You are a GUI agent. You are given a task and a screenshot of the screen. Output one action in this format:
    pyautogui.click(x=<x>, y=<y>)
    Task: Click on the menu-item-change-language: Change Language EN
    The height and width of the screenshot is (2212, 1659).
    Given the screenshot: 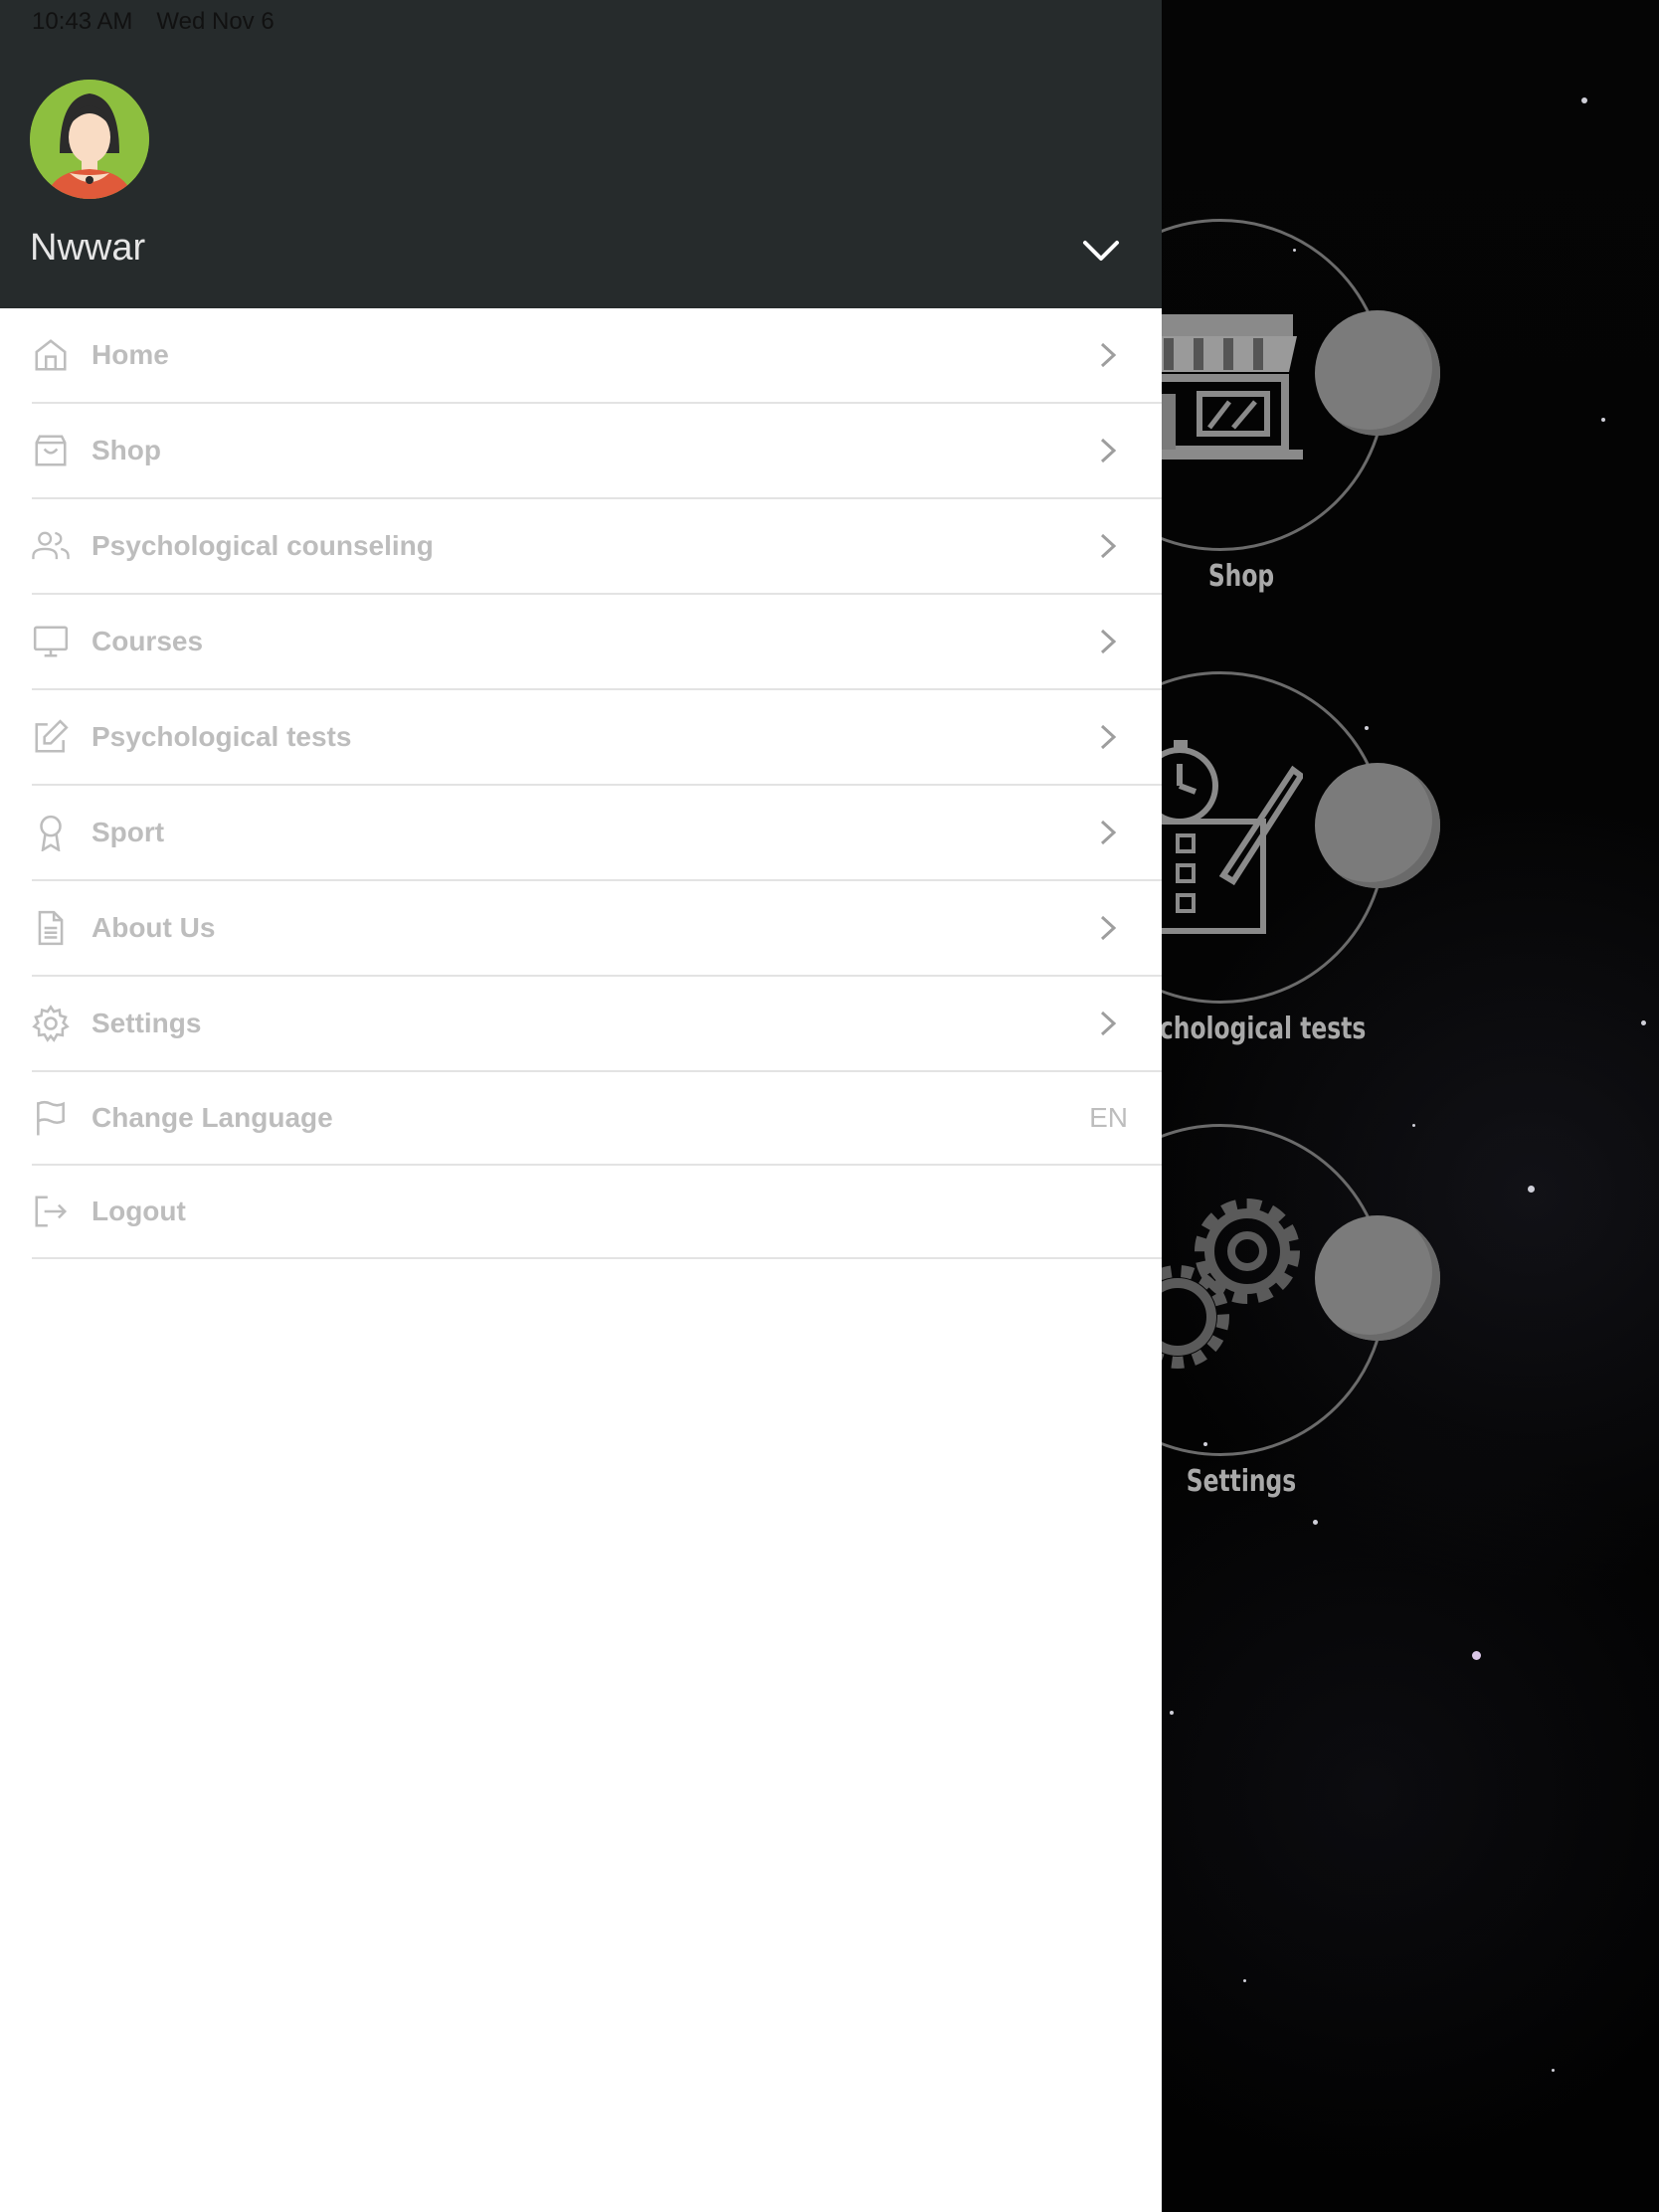 What is the action you would take?
    pyautogui.click(x=597, y=1119)
    